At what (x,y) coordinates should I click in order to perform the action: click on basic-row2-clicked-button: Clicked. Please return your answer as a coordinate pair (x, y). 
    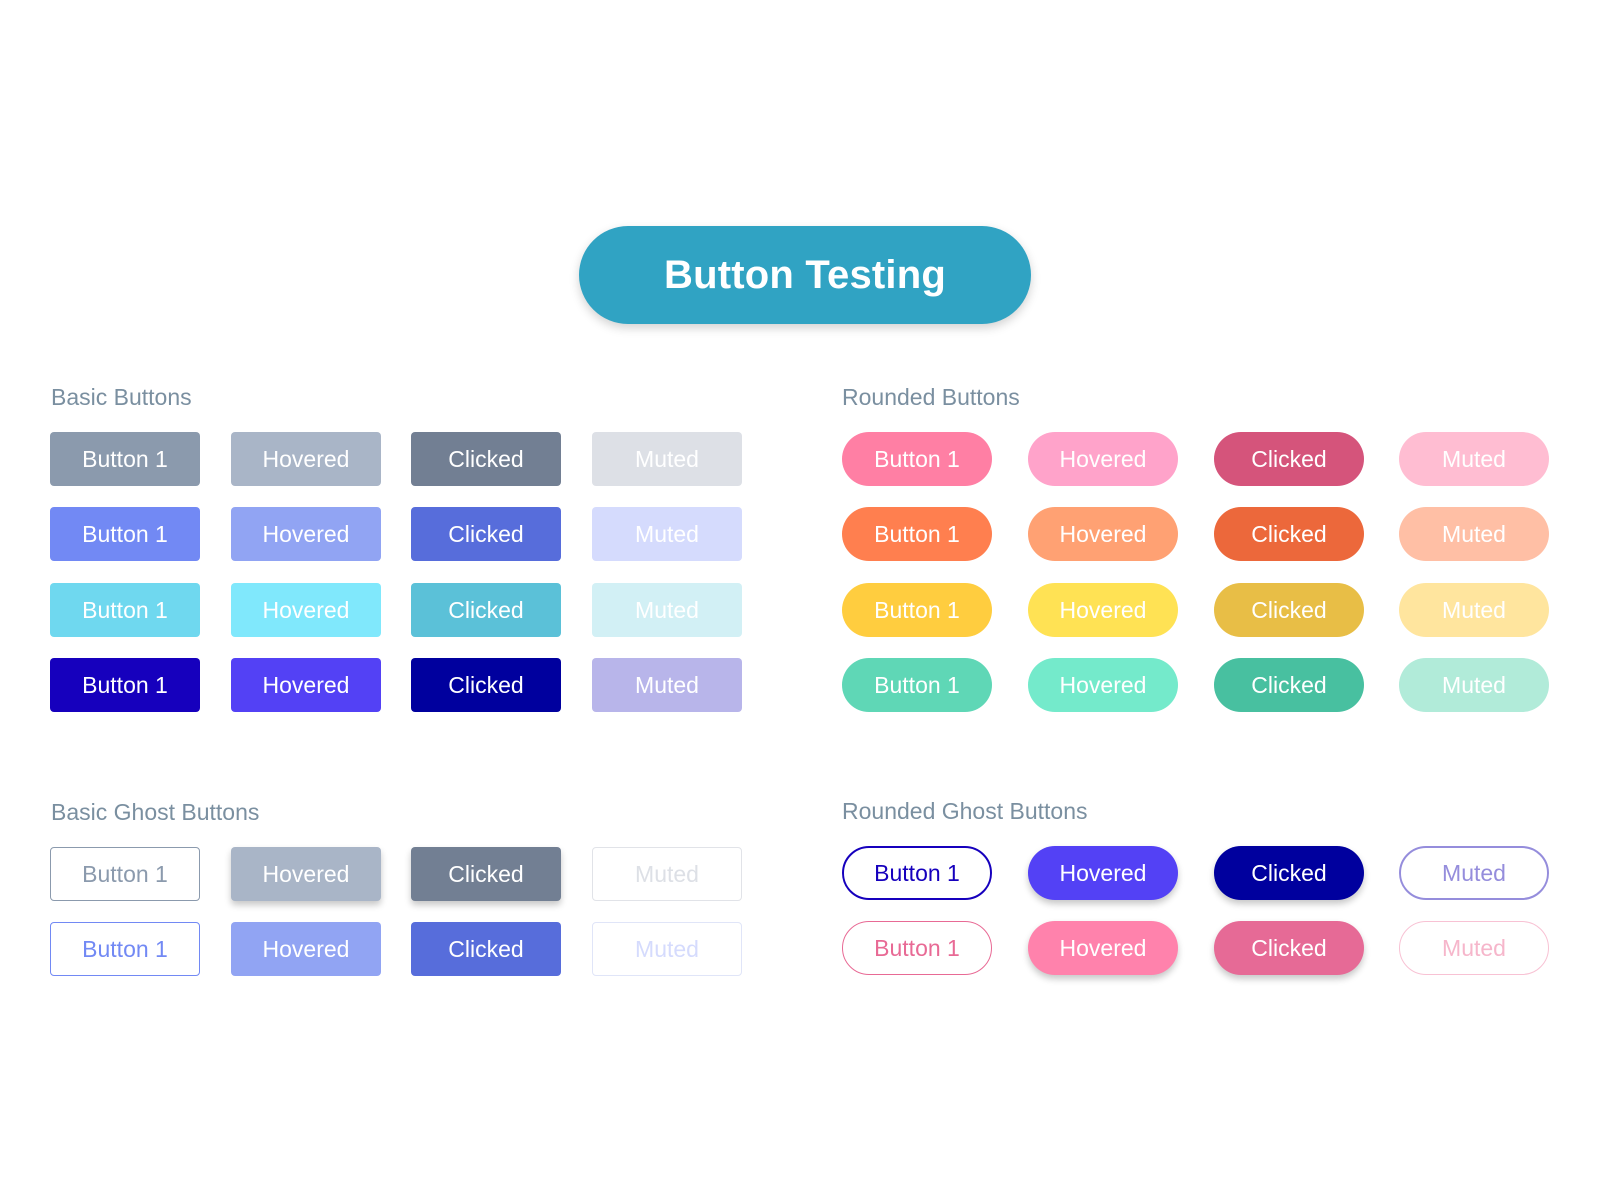
    Looking at the image, I should click on (486, 534).